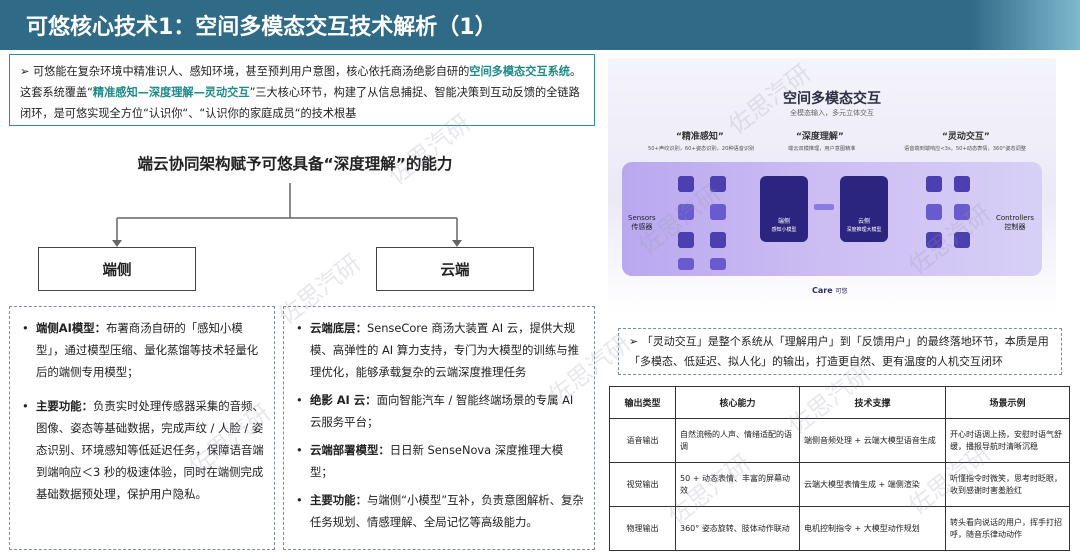  I want to click on brand-logo: Care 可悠, so click(830, 290).